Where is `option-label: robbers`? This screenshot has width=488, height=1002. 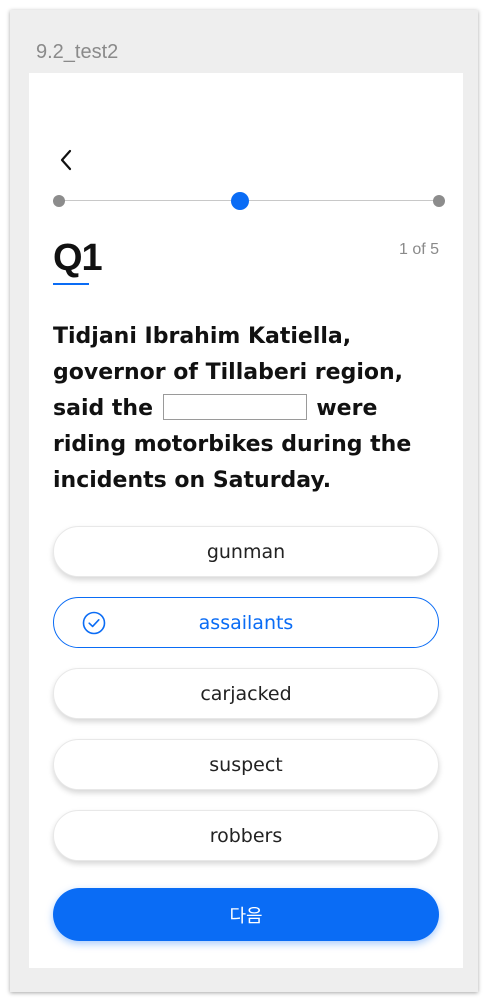 option-label: robbers is located at coordinates (246, 835).